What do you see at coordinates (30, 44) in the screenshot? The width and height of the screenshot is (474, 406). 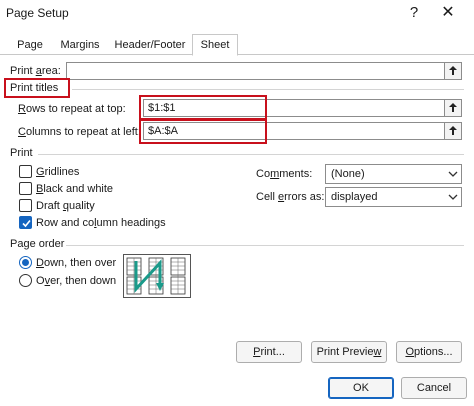 I see `tab-page: Page` at bounding box center [30, 44].